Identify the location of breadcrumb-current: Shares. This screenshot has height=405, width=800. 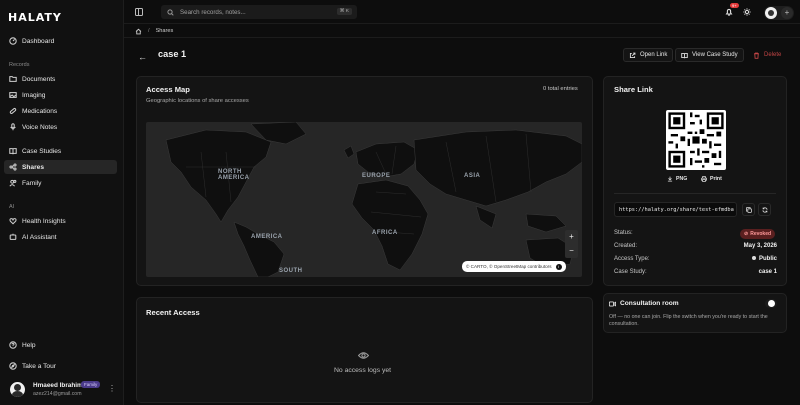
(164, 31).